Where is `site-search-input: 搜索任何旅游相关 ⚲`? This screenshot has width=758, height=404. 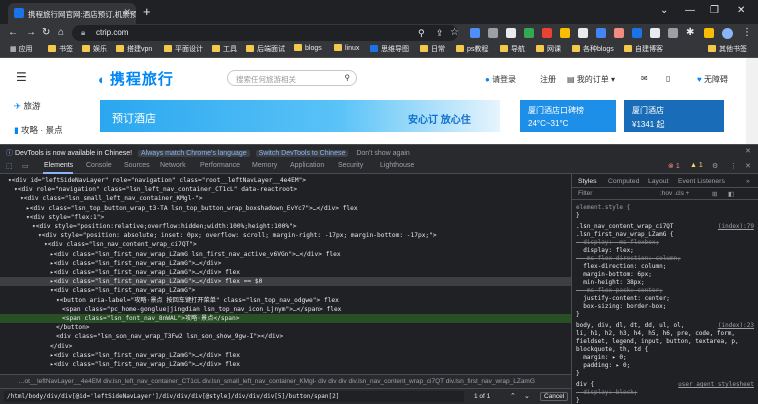
site-search-input: 搜索任何旅游相关 ⚲ is located at coordinates (292, 78).